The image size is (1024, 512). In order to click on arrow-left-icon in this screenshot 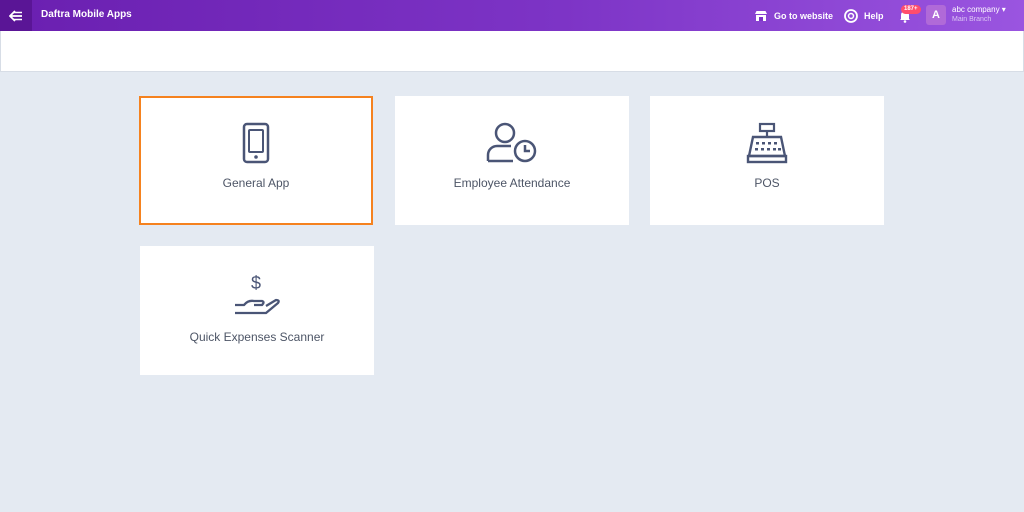, I will do `click(15, 15)`.